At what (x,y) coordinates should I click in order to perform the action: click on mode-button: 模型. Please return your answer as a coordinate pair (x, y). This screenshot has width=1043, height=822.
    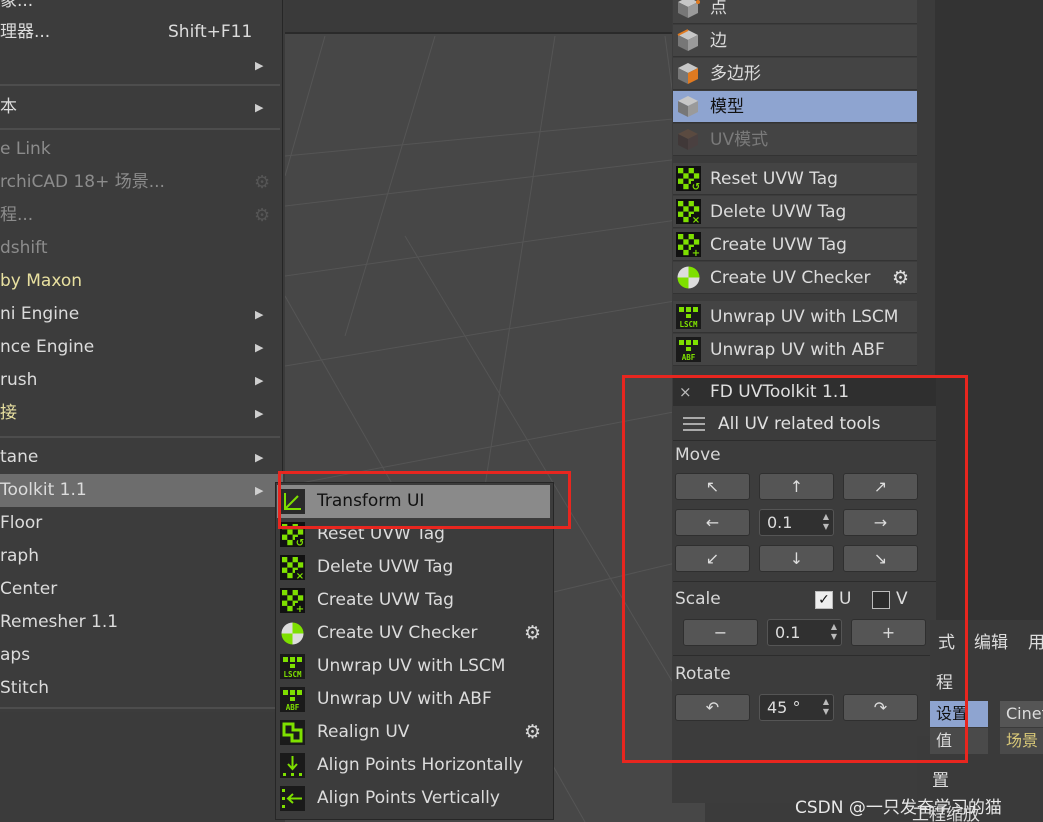
    Looking at the image, I should click on (795, 107).